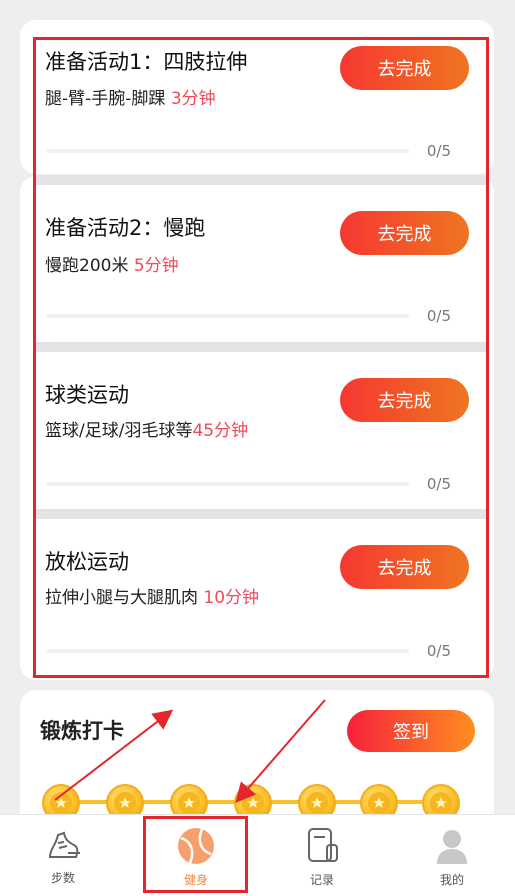 Image resolution: width=515 pixels, height=896 pixels. Describe the element at coordinates (64, 844) in the screenshot. I see `shoe-icon` at that location.